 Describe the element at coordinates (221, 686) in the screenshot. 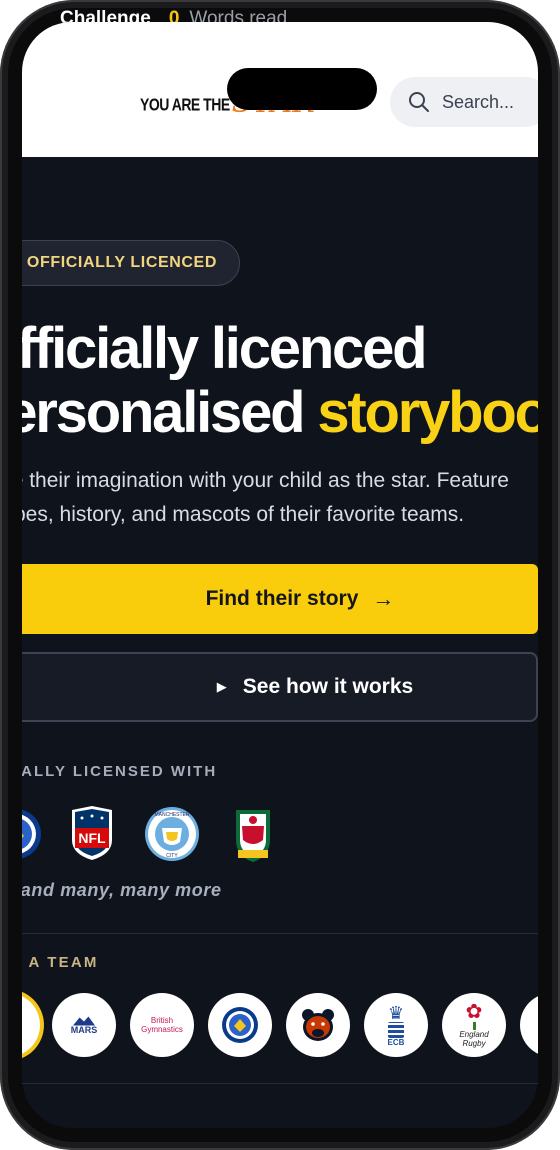

I see `play-icon: ▶` at that location.